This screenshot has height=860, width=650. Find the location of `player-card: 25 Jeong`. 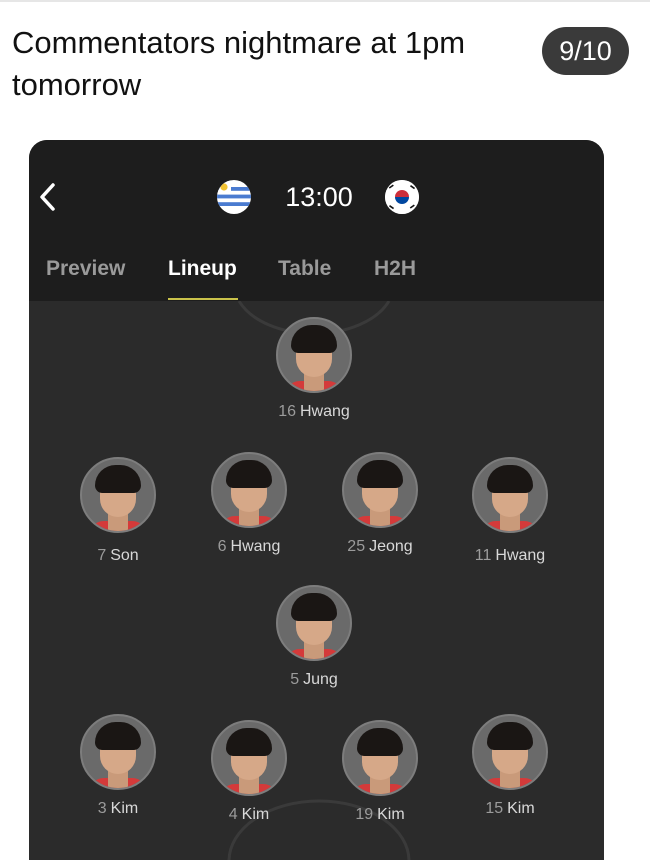

player-card: 25 Jeong is located at coordinates (380, 504).